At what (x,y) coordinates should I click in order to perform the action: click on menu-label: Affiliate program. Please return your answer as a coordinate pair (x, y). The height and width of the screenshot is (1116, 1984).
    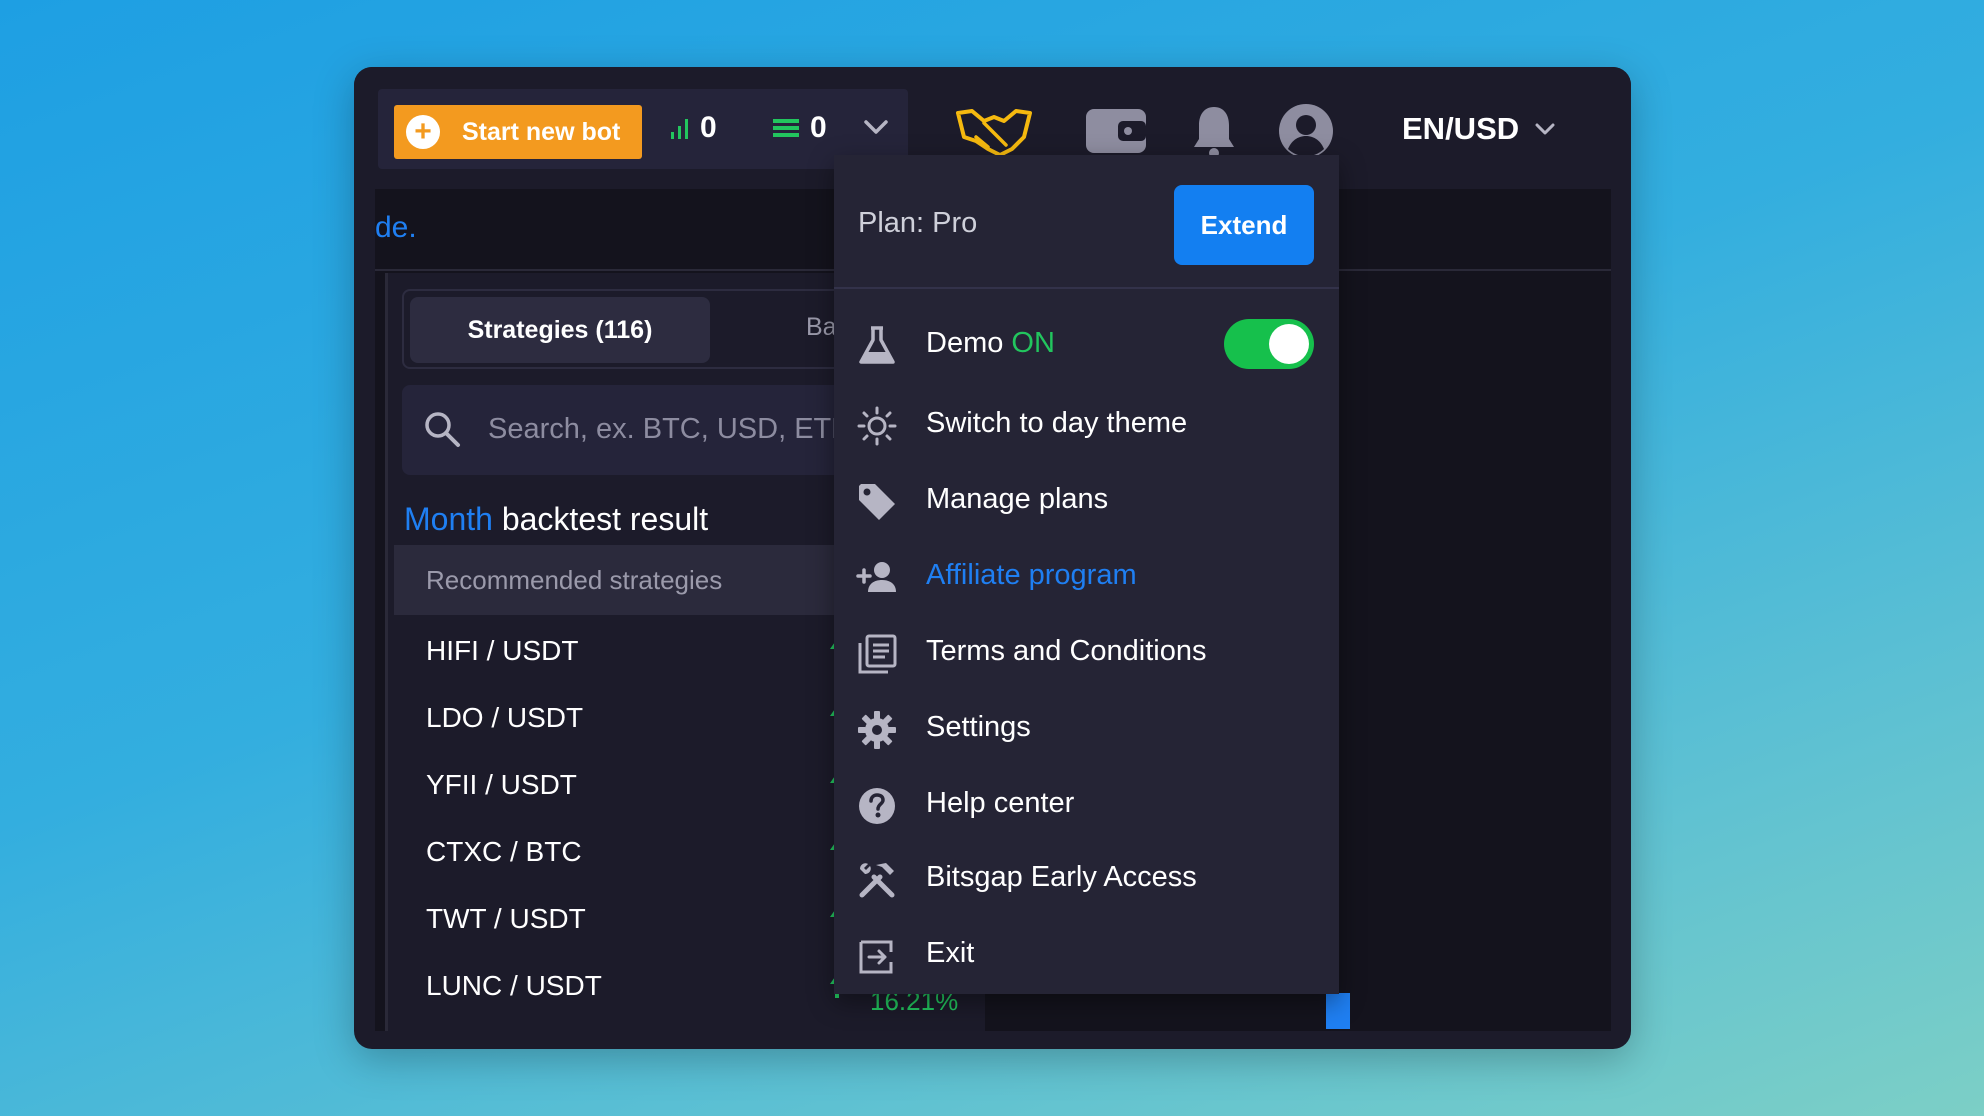
    Looking at the image, I should click on (1031, 575).